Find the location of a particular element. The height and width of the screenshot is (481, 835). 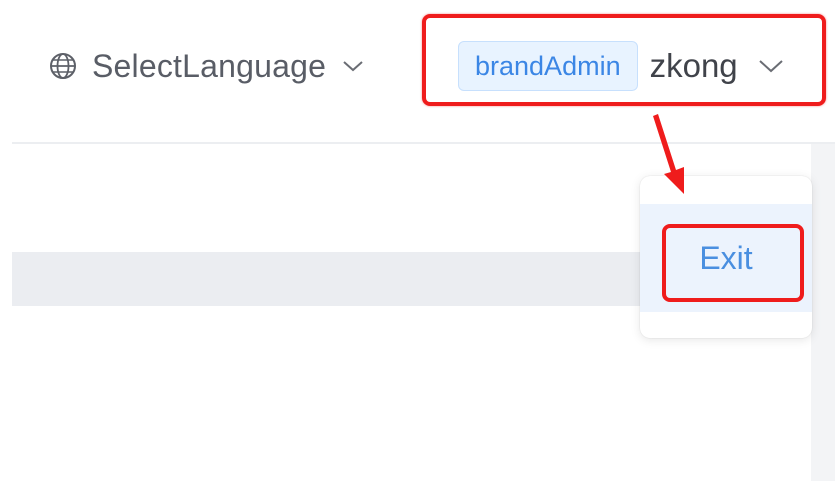

chevron-down-icon is located at coordinates (353, 66).